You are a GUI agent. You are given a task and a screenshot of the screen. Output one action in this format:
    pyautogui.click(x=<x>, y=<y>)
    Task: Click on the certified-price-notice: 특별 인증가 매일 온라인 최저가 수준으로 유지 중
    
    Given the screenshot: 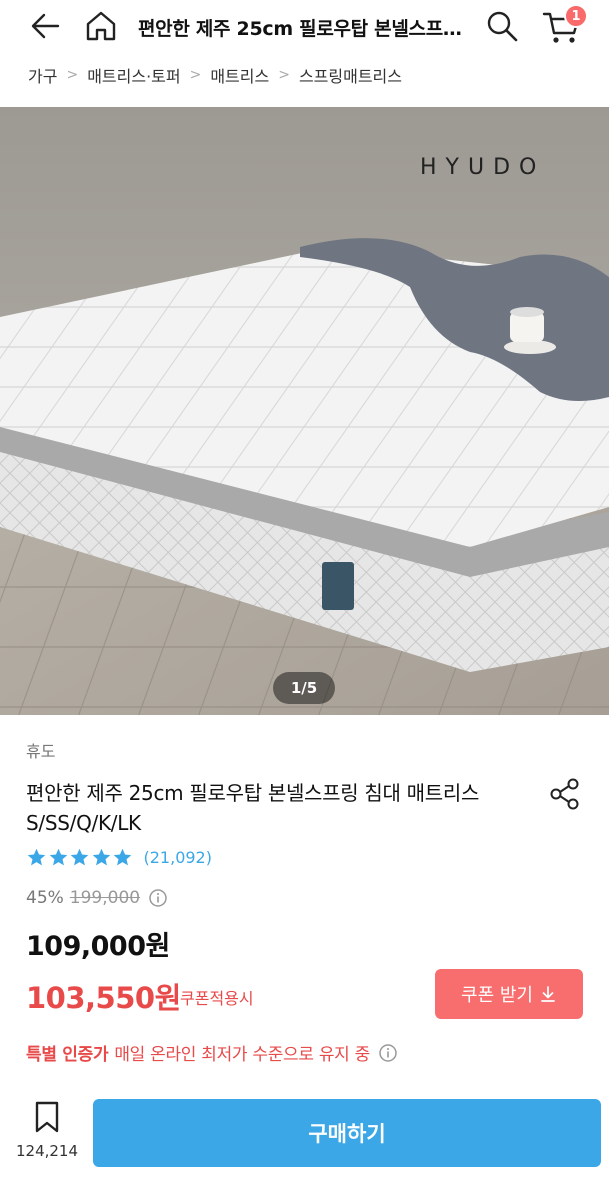 What is the action you would take?
    pyautogui.click(x=212, y=1052)
    